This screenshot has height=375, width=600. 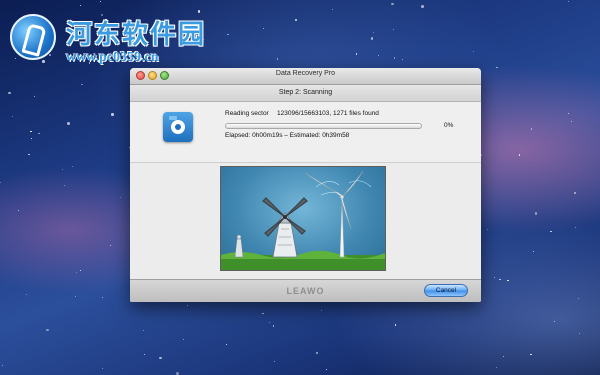 I want to click on watermark: 河东软件园 www.pc0359.cn, so click(x=124, y=36).